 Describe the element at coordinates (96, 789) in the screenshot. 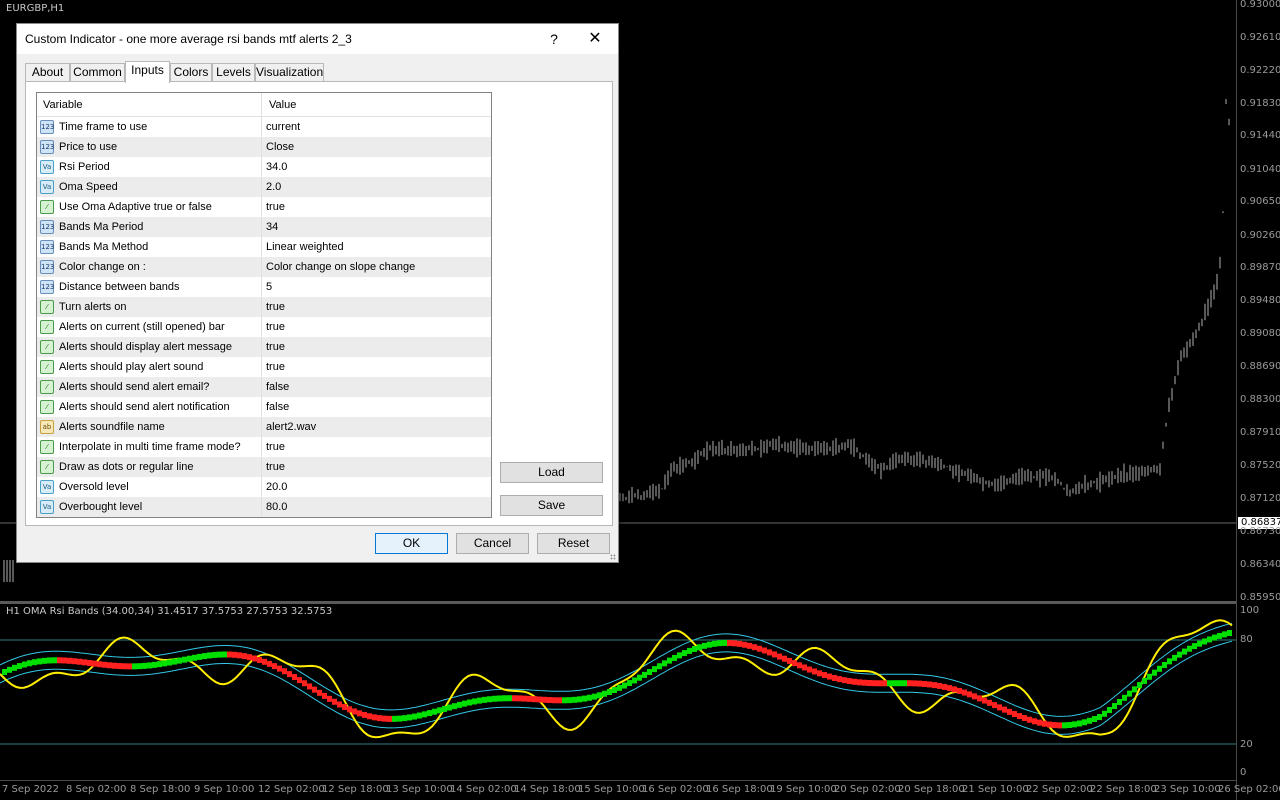

I see `time-tick: 8 Sep 02:00` at that location.